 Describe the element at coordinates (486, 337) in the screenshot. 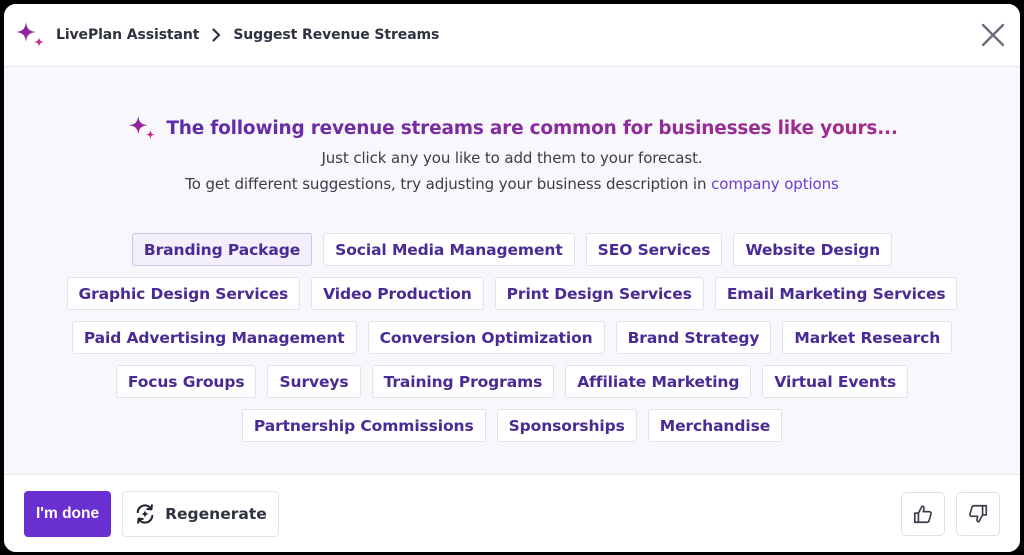

I see `revenue-stream-chip: Conversion Optimization` at that location.